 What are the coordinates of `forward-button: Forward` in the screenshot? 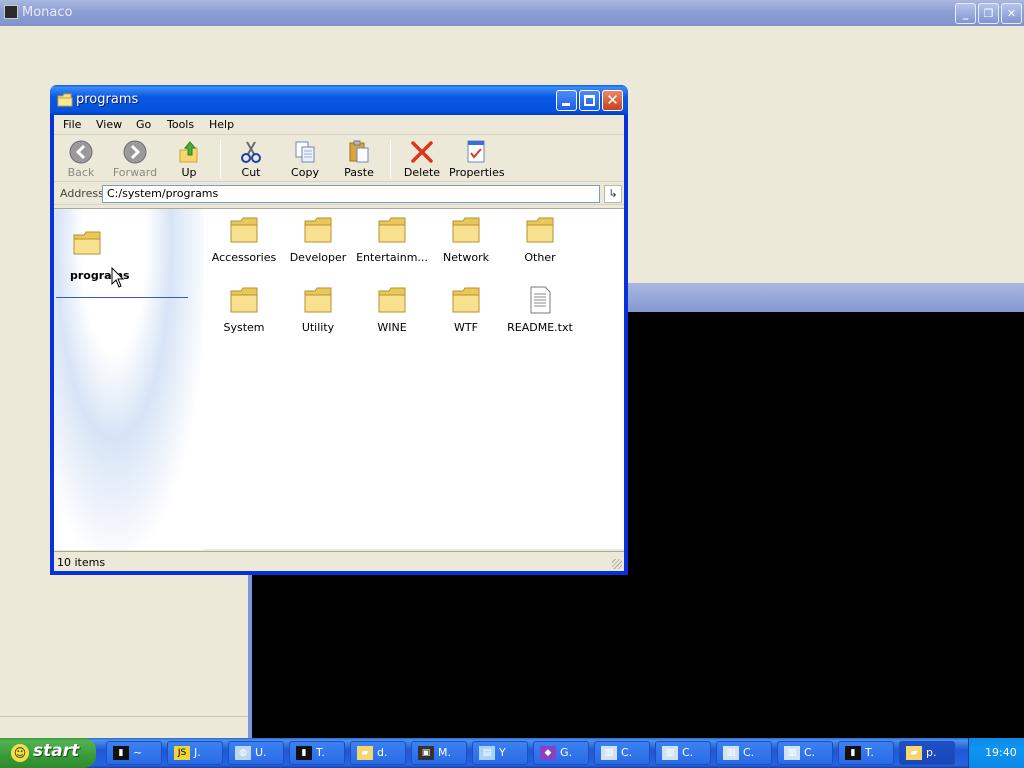 It's located at (135, 159).